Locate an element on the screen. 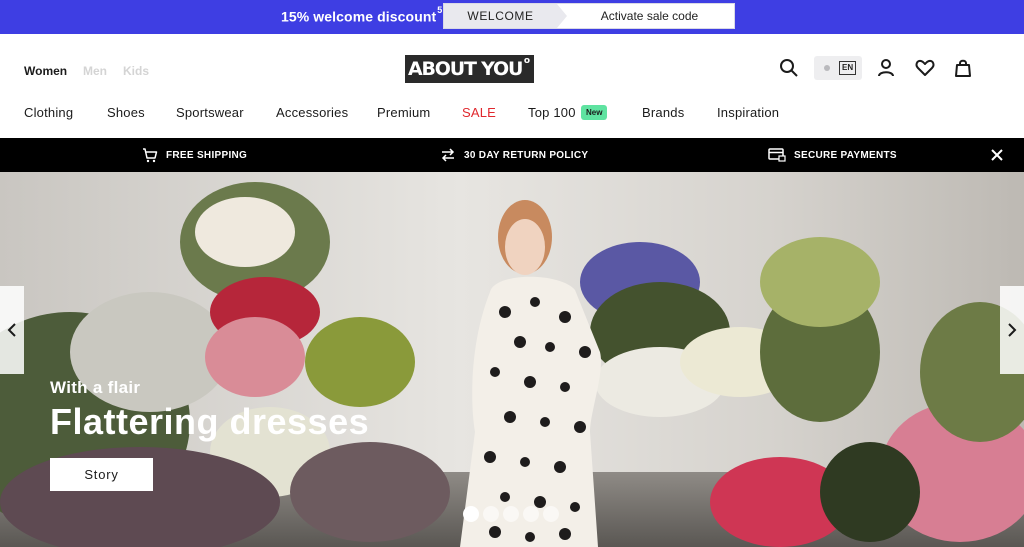  wishlist-heart-icon is located at coordinates (925, 68).